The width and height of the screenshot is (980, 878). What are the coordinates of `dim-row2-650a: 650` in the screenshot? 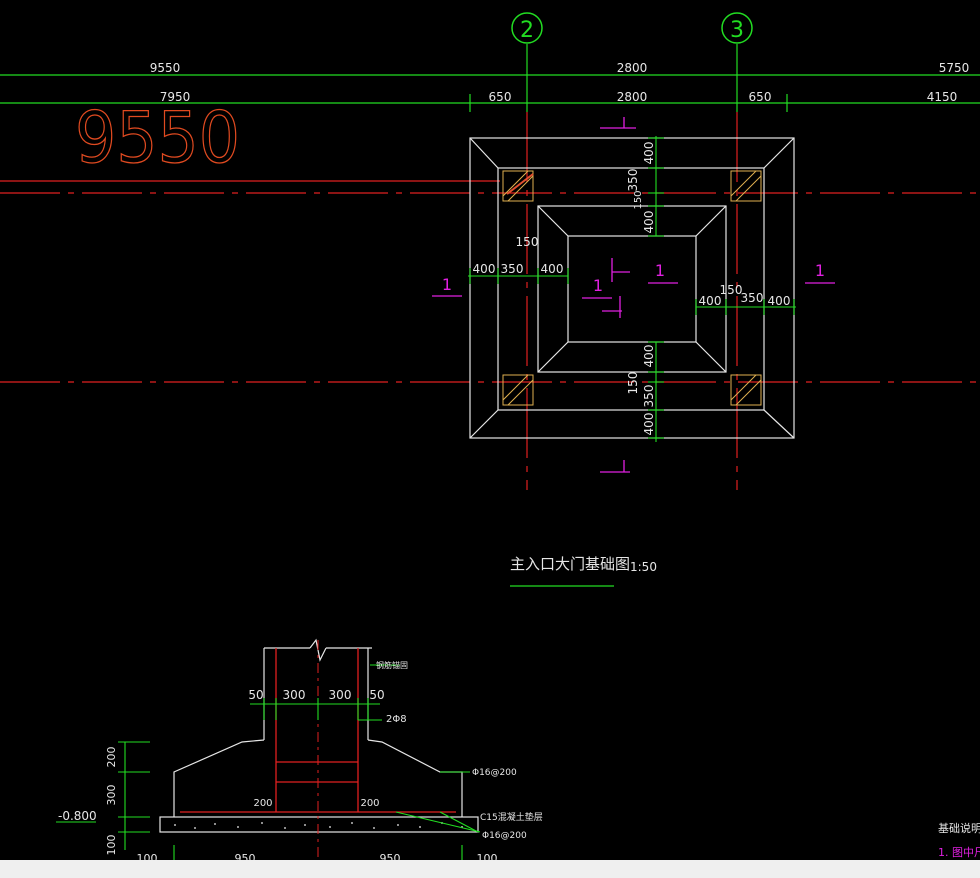 It's located at (500, 97).